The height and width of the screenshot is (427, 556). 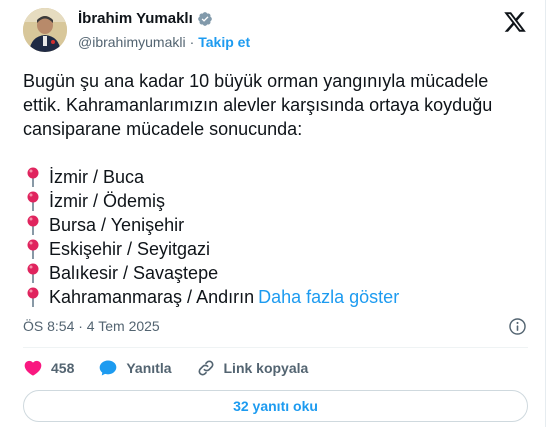 I want to click on author-name-row: İbrahim Yumaklı, so click(x=145, y=18).